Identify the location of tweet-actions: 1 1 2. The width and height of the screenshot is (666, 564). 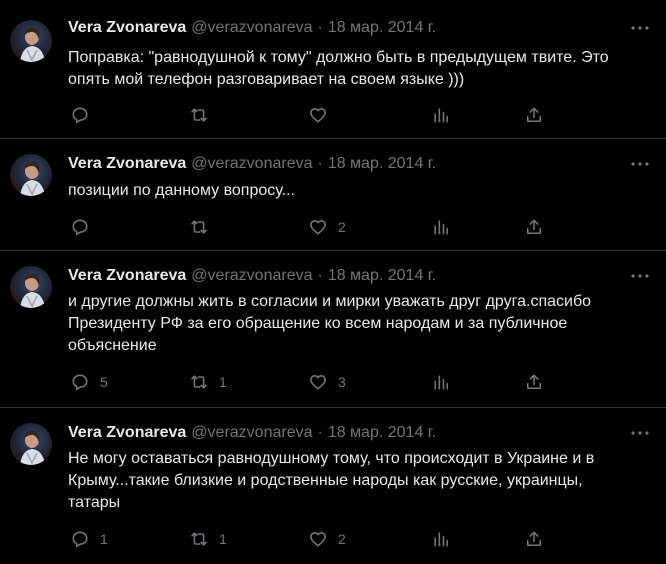
(358, 539).